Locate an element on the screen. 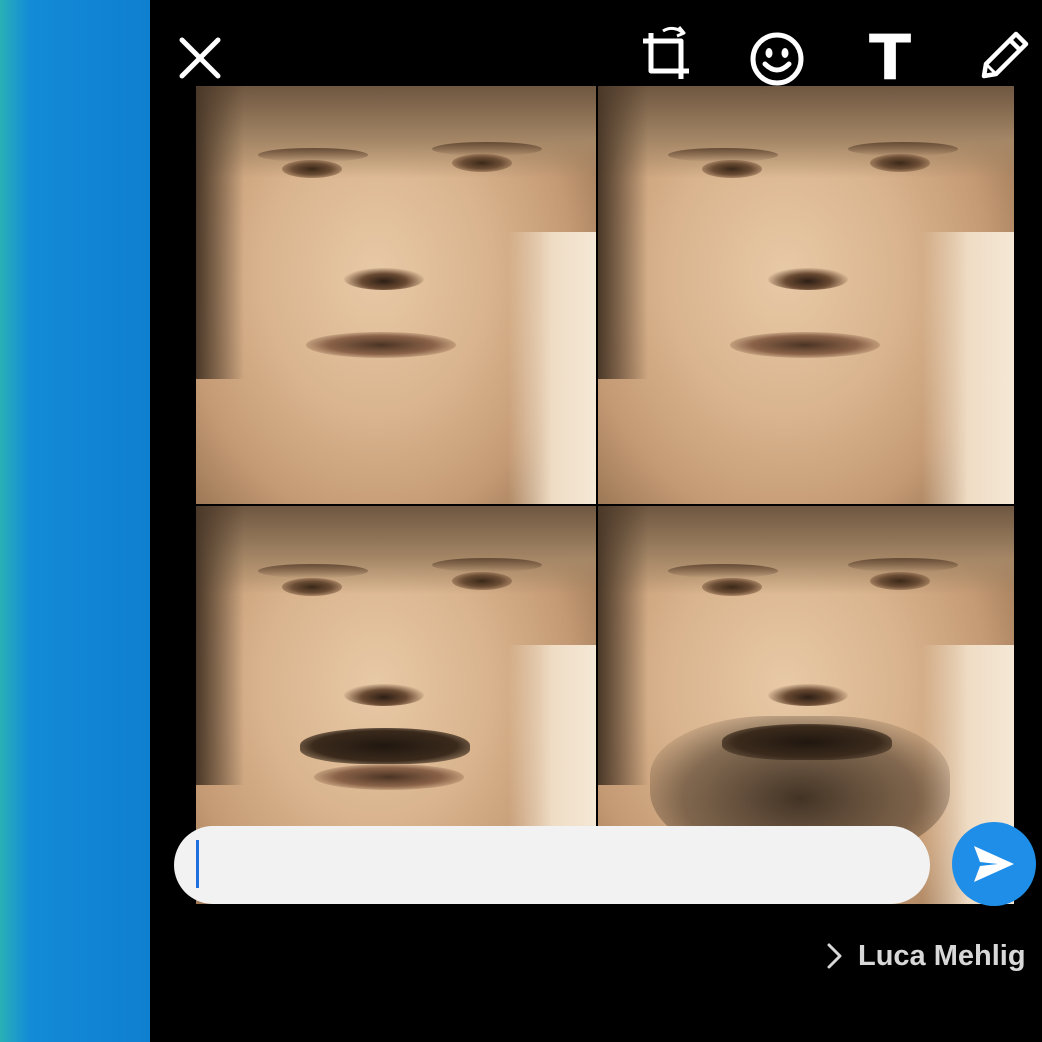 This screenshot has width=1042, height=1042. crop-rotate-icon is located at coordinates (667, 55).